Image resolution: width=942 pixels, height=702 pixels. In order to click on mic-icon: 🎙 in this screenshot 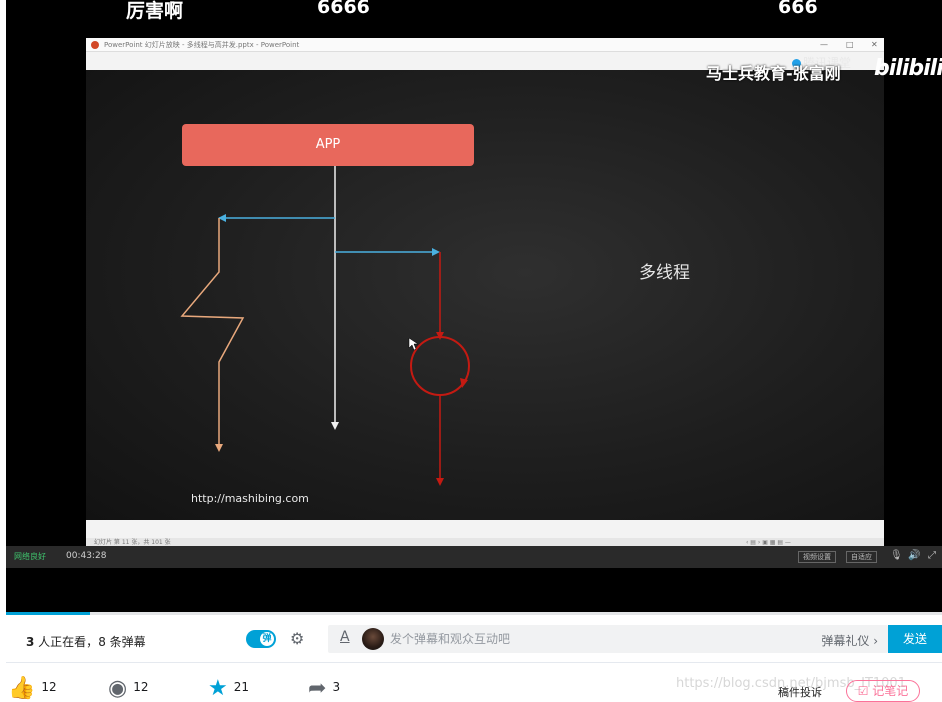, I will do `click(896, 555)`.